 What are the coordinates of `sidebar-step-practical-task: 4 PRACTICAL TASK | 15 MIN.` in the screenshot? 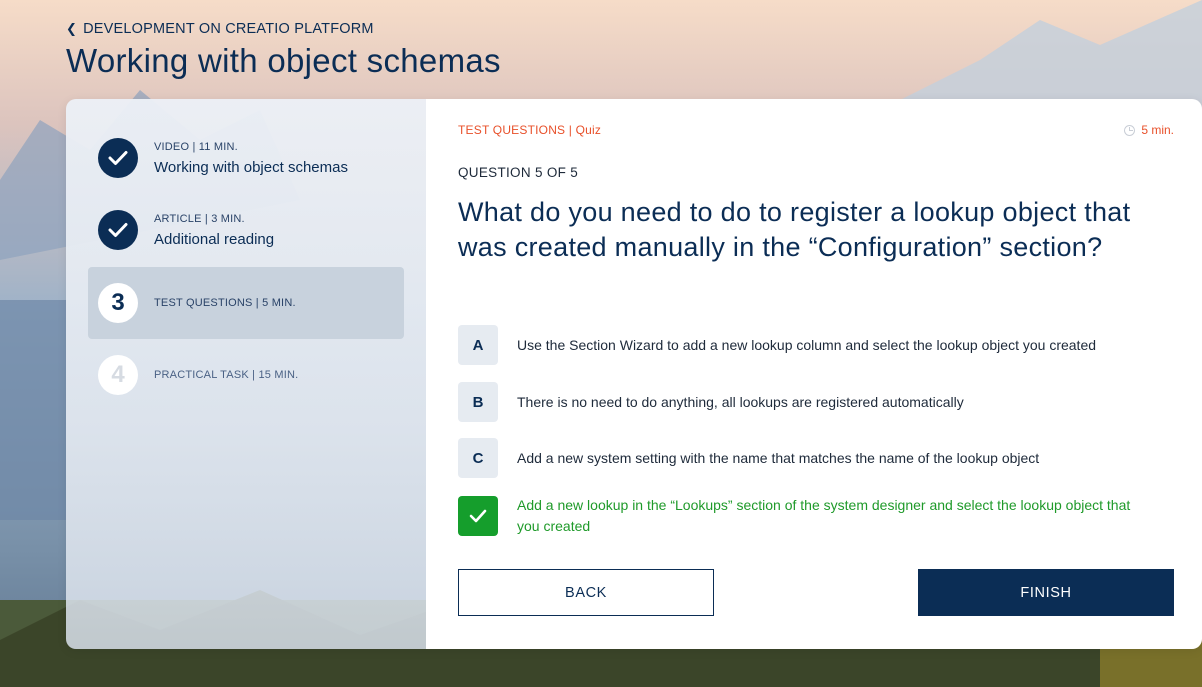 It's located at (246, 375).